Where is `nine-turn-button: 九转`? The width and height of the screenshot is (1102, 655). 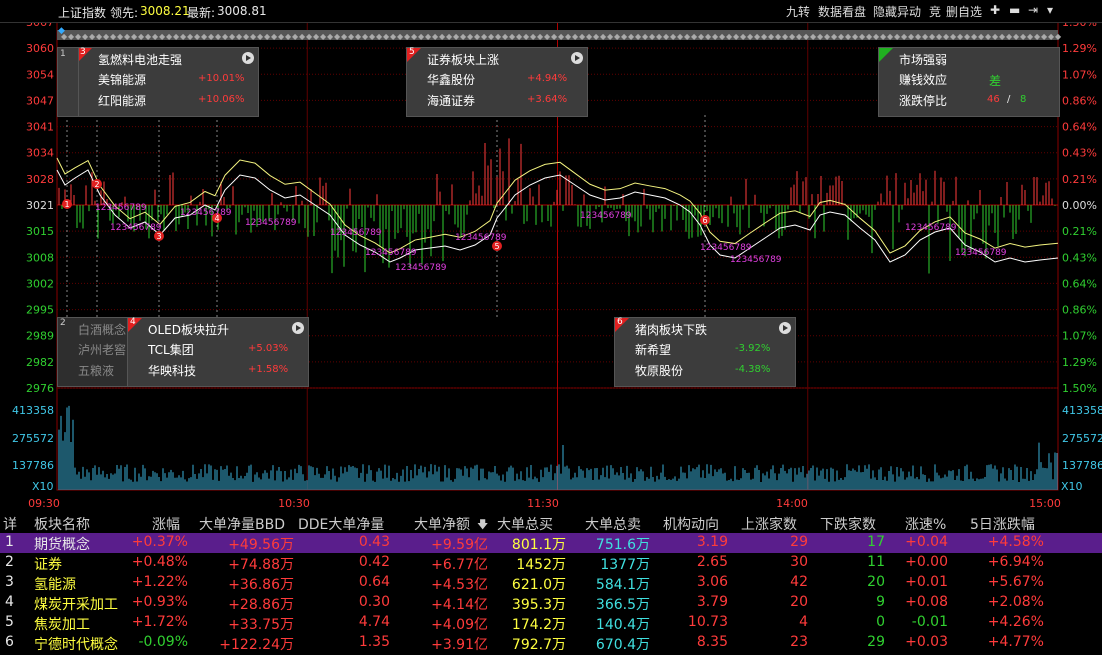
nine-turn-button: 九转 is located at coordinates (798, 11).